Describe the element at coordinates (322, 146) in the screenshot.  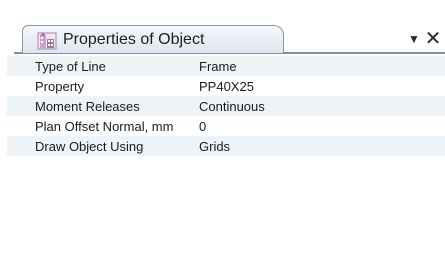
I see `property-value: Grids` at that location.